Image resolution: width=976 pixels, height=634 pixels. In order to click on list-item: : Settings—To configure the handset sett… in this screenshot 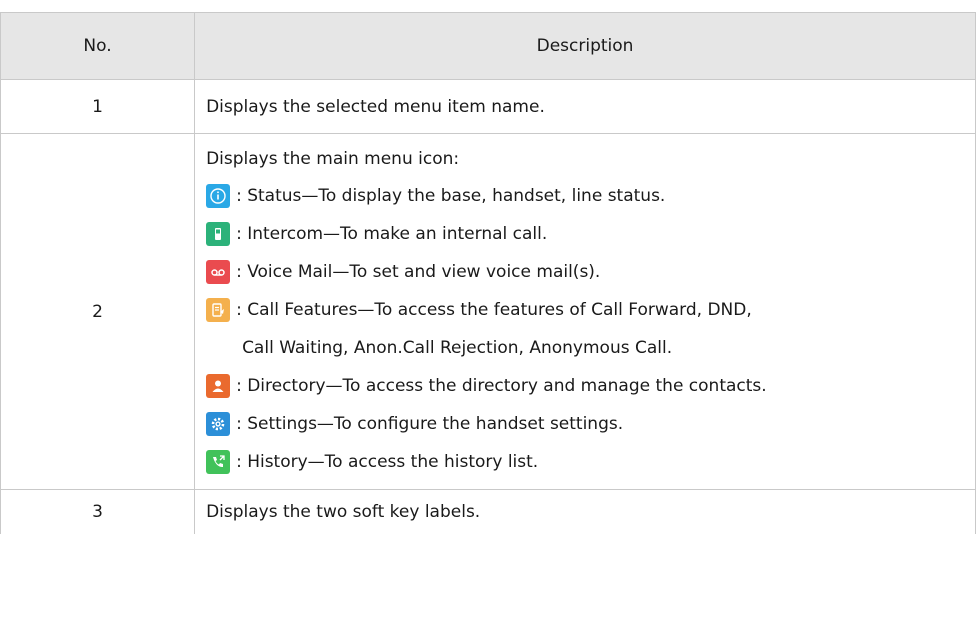, I will do `click(590, 424)`.